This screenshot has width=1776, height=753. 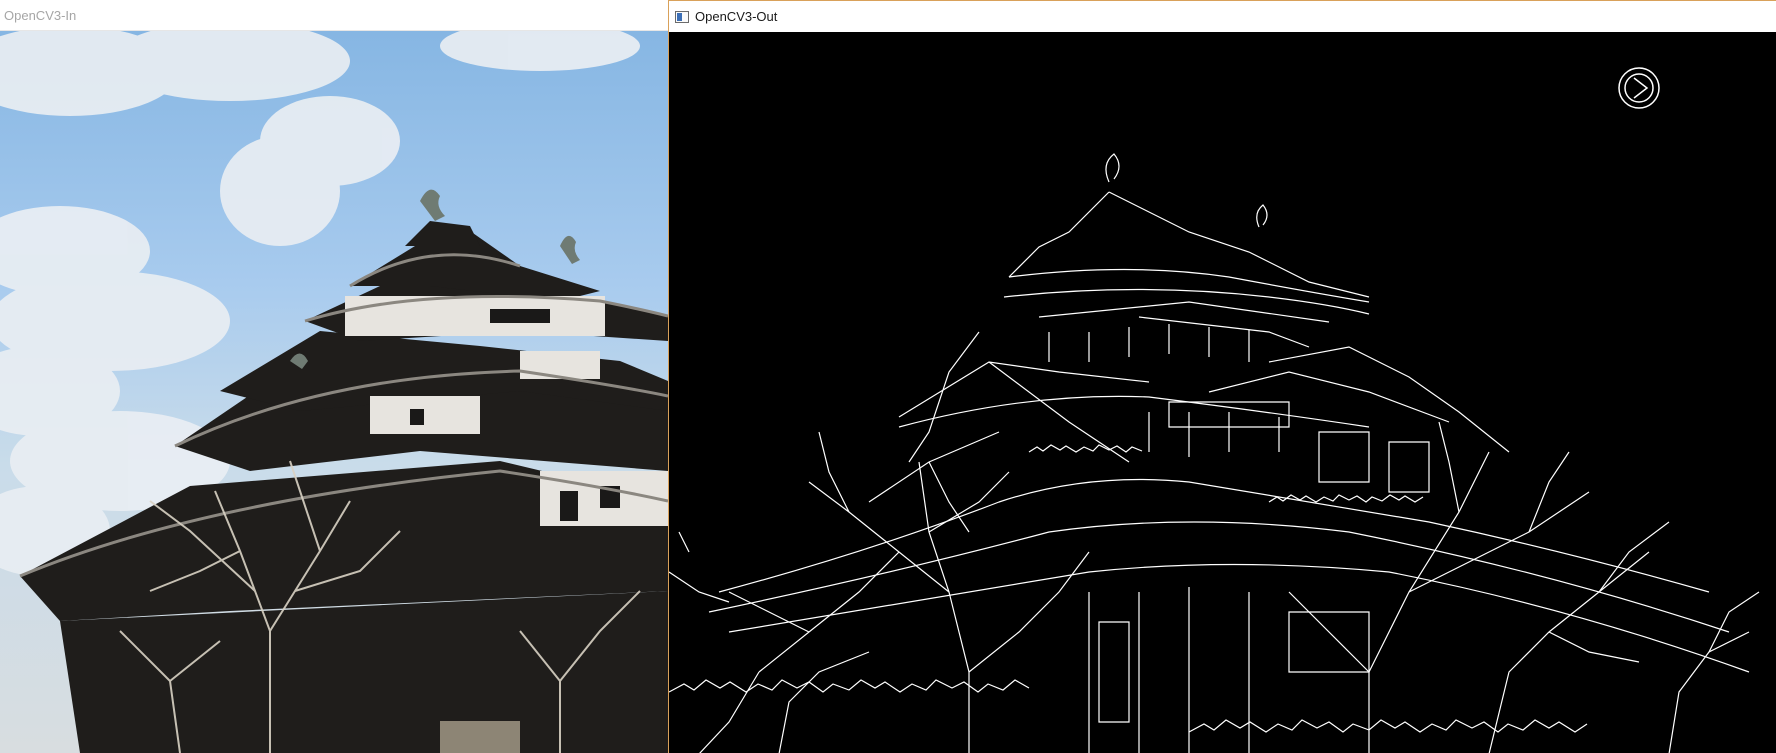 What do you see at coordinates (736, 16) in the screenshot?
I see `output-window-title: OpenCV3-Out` at bounding box center [736, 16].